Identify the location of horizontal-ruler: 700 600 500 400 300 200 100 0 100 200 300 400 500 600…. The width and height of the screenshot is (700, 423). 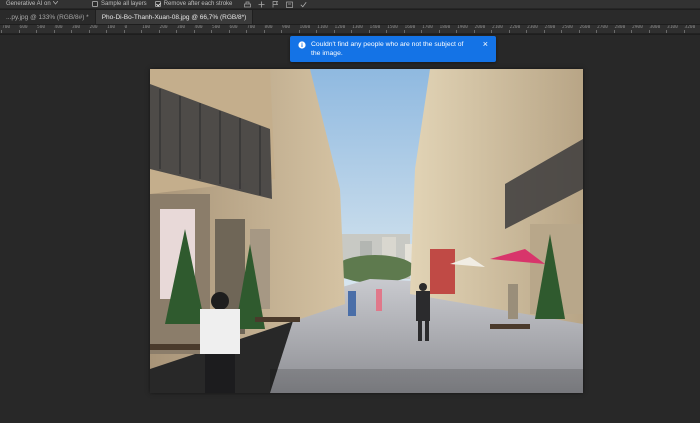
(350, 29).